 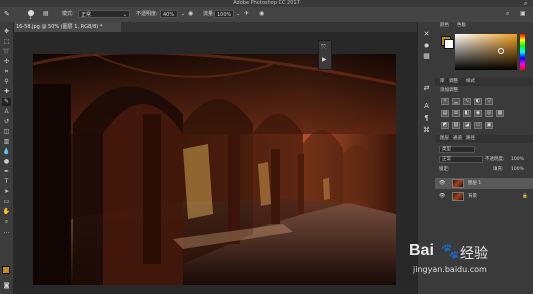 I want to click on pressure-opacity-icon: ◉, so click(x=190, y=14).